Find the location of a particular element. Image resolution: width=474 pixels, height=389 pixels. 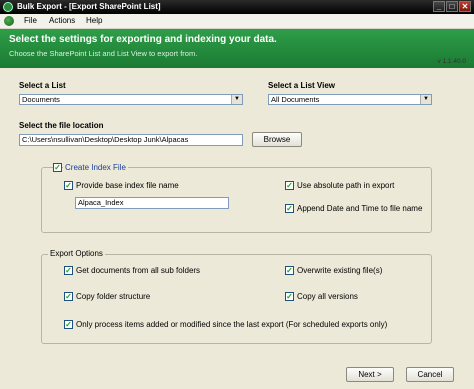

all-versions-label: Copy all versions is located at coordinates (327, 296).